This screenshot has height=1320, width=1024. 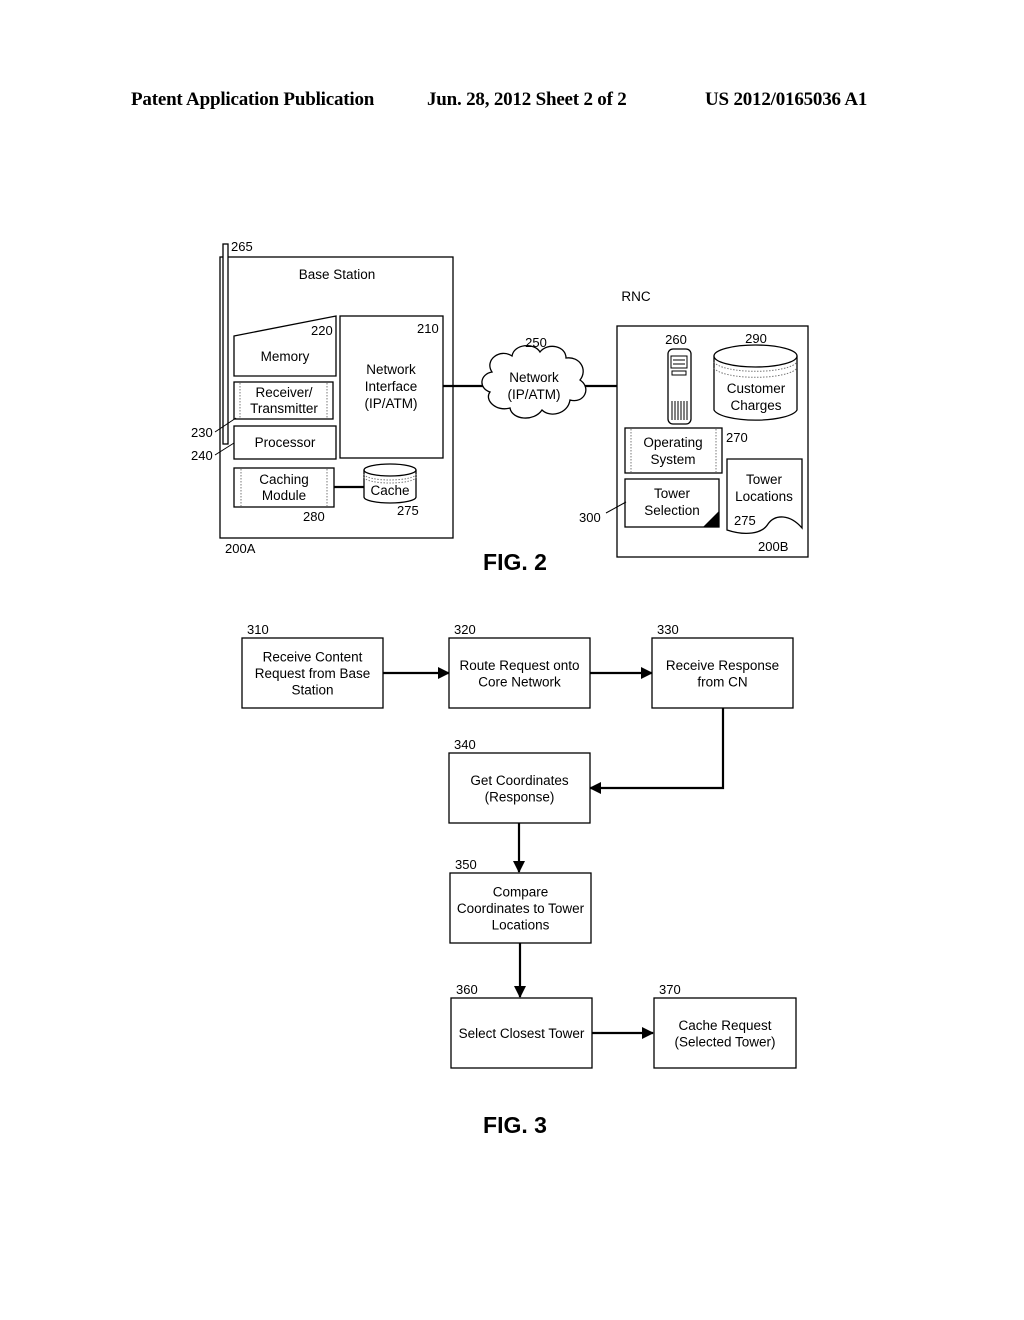 I want to click on base-station-title: Base Station, so click(x=337, y=274).